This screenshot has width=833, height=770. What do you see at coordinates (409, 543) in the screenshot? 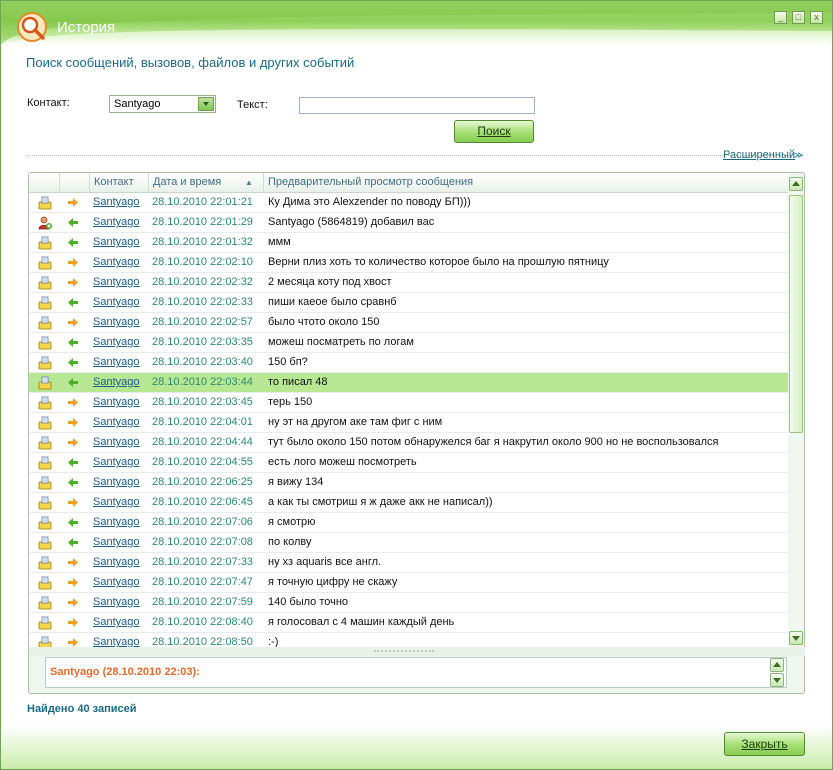
I see `table-row: Santyago 28.10.2010 22:07:08 по колву` at bounding box center [409, 543].